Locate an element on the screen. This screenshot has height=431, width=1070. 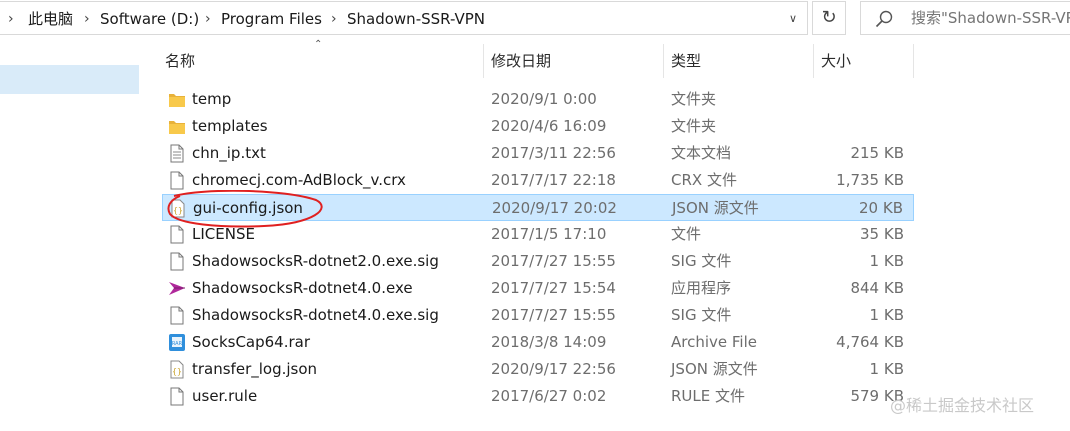
refresh-icon: ↻ is located at coordinates (829, 17).